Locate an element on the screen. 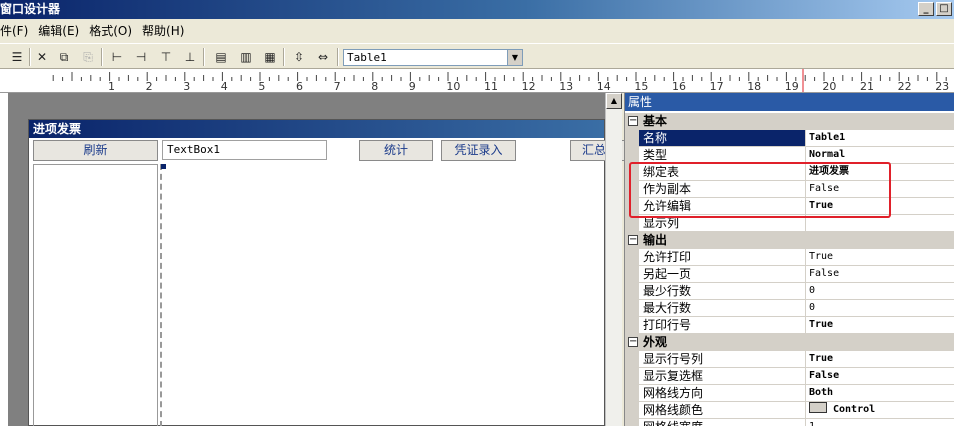  menu-help: 帮助(H) is located at coordinates (166, 30).